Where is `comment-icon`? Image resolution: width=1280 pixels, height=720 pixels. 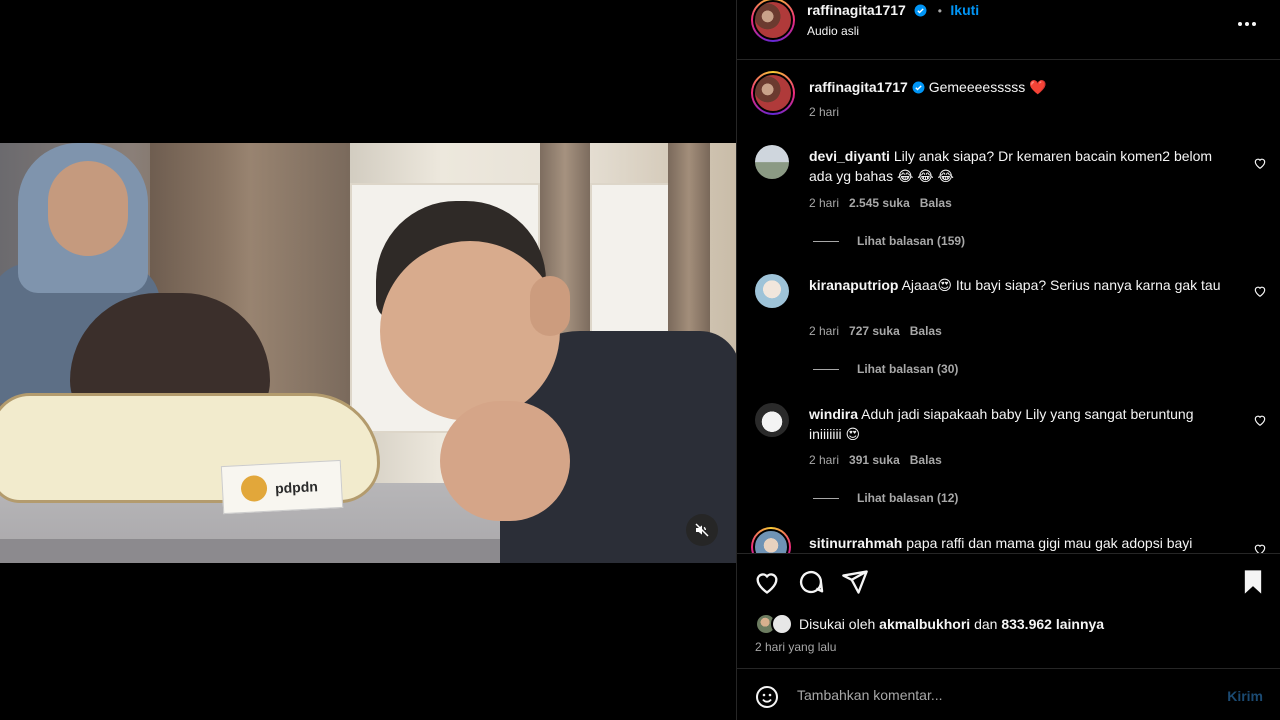
comment-icon is located at coordinates (811, 582).